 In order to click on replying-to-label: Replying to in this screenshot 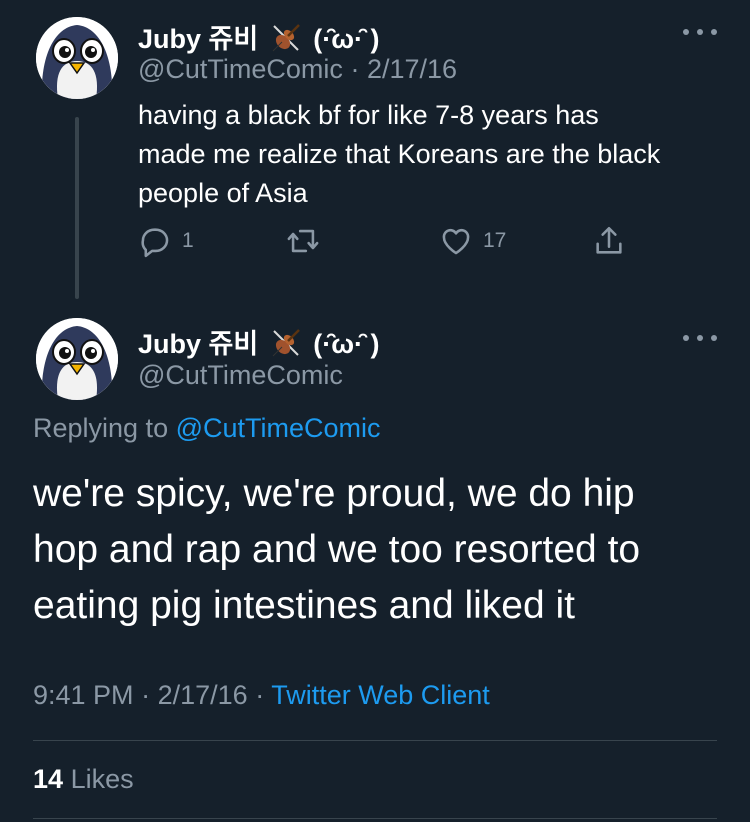, I will do `click(101, 428)`.